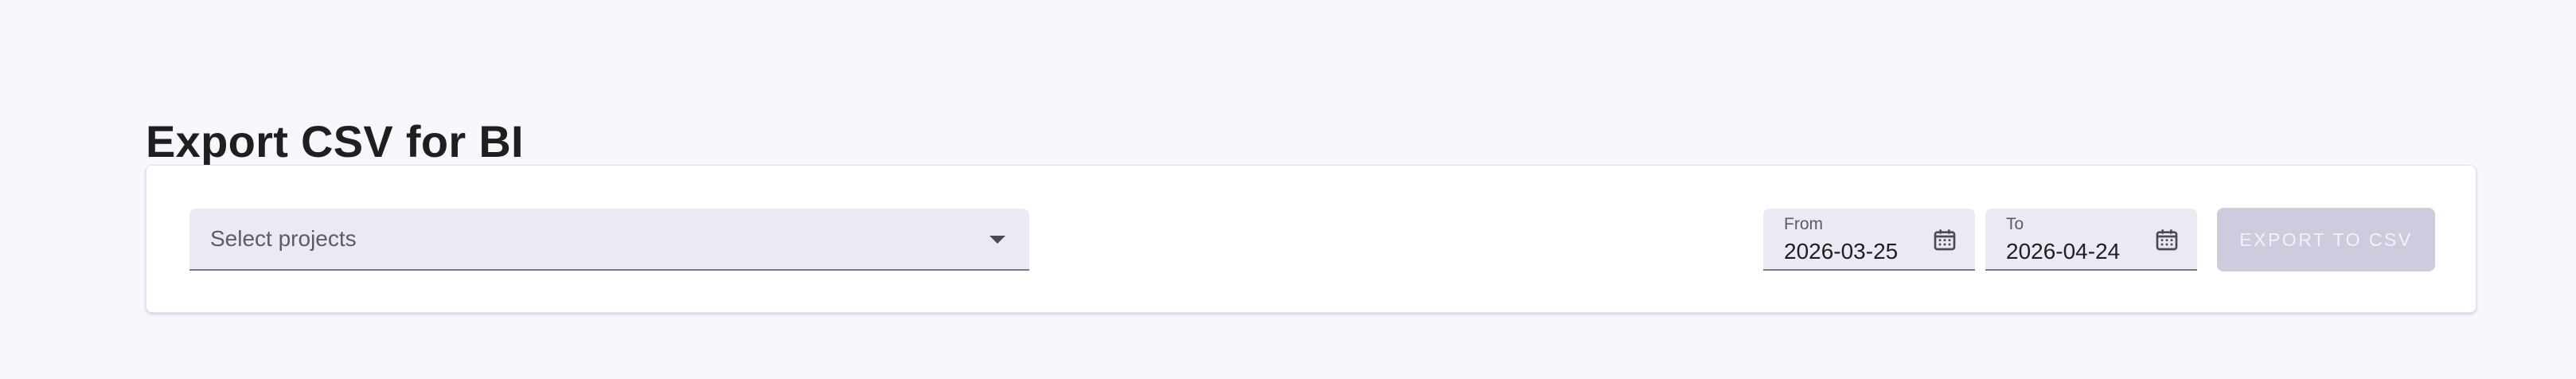  What do you see at coordinates (1855, 251) in the screenshot?
I see `date-from-input` at bounding box center [1855, 251].